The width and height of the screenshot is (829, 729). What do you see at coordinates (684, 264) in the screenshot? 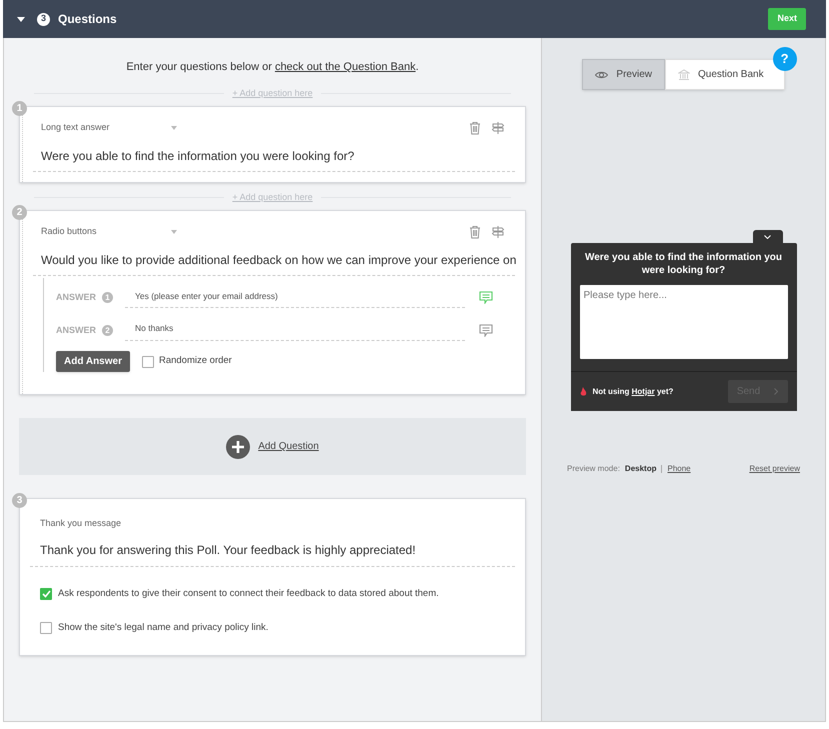
I see `widget-question: Were you able to find the information you were looking for?` at bounding box center [684, 264].